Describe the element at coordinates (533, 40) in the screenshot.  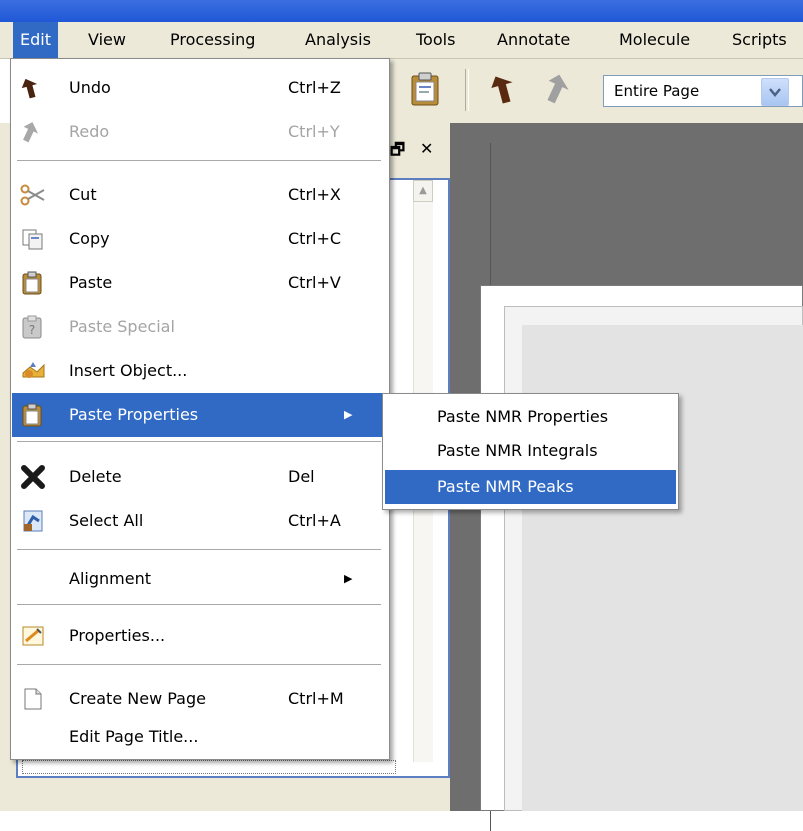
I see `menu-annotate: Annotate` at that location.